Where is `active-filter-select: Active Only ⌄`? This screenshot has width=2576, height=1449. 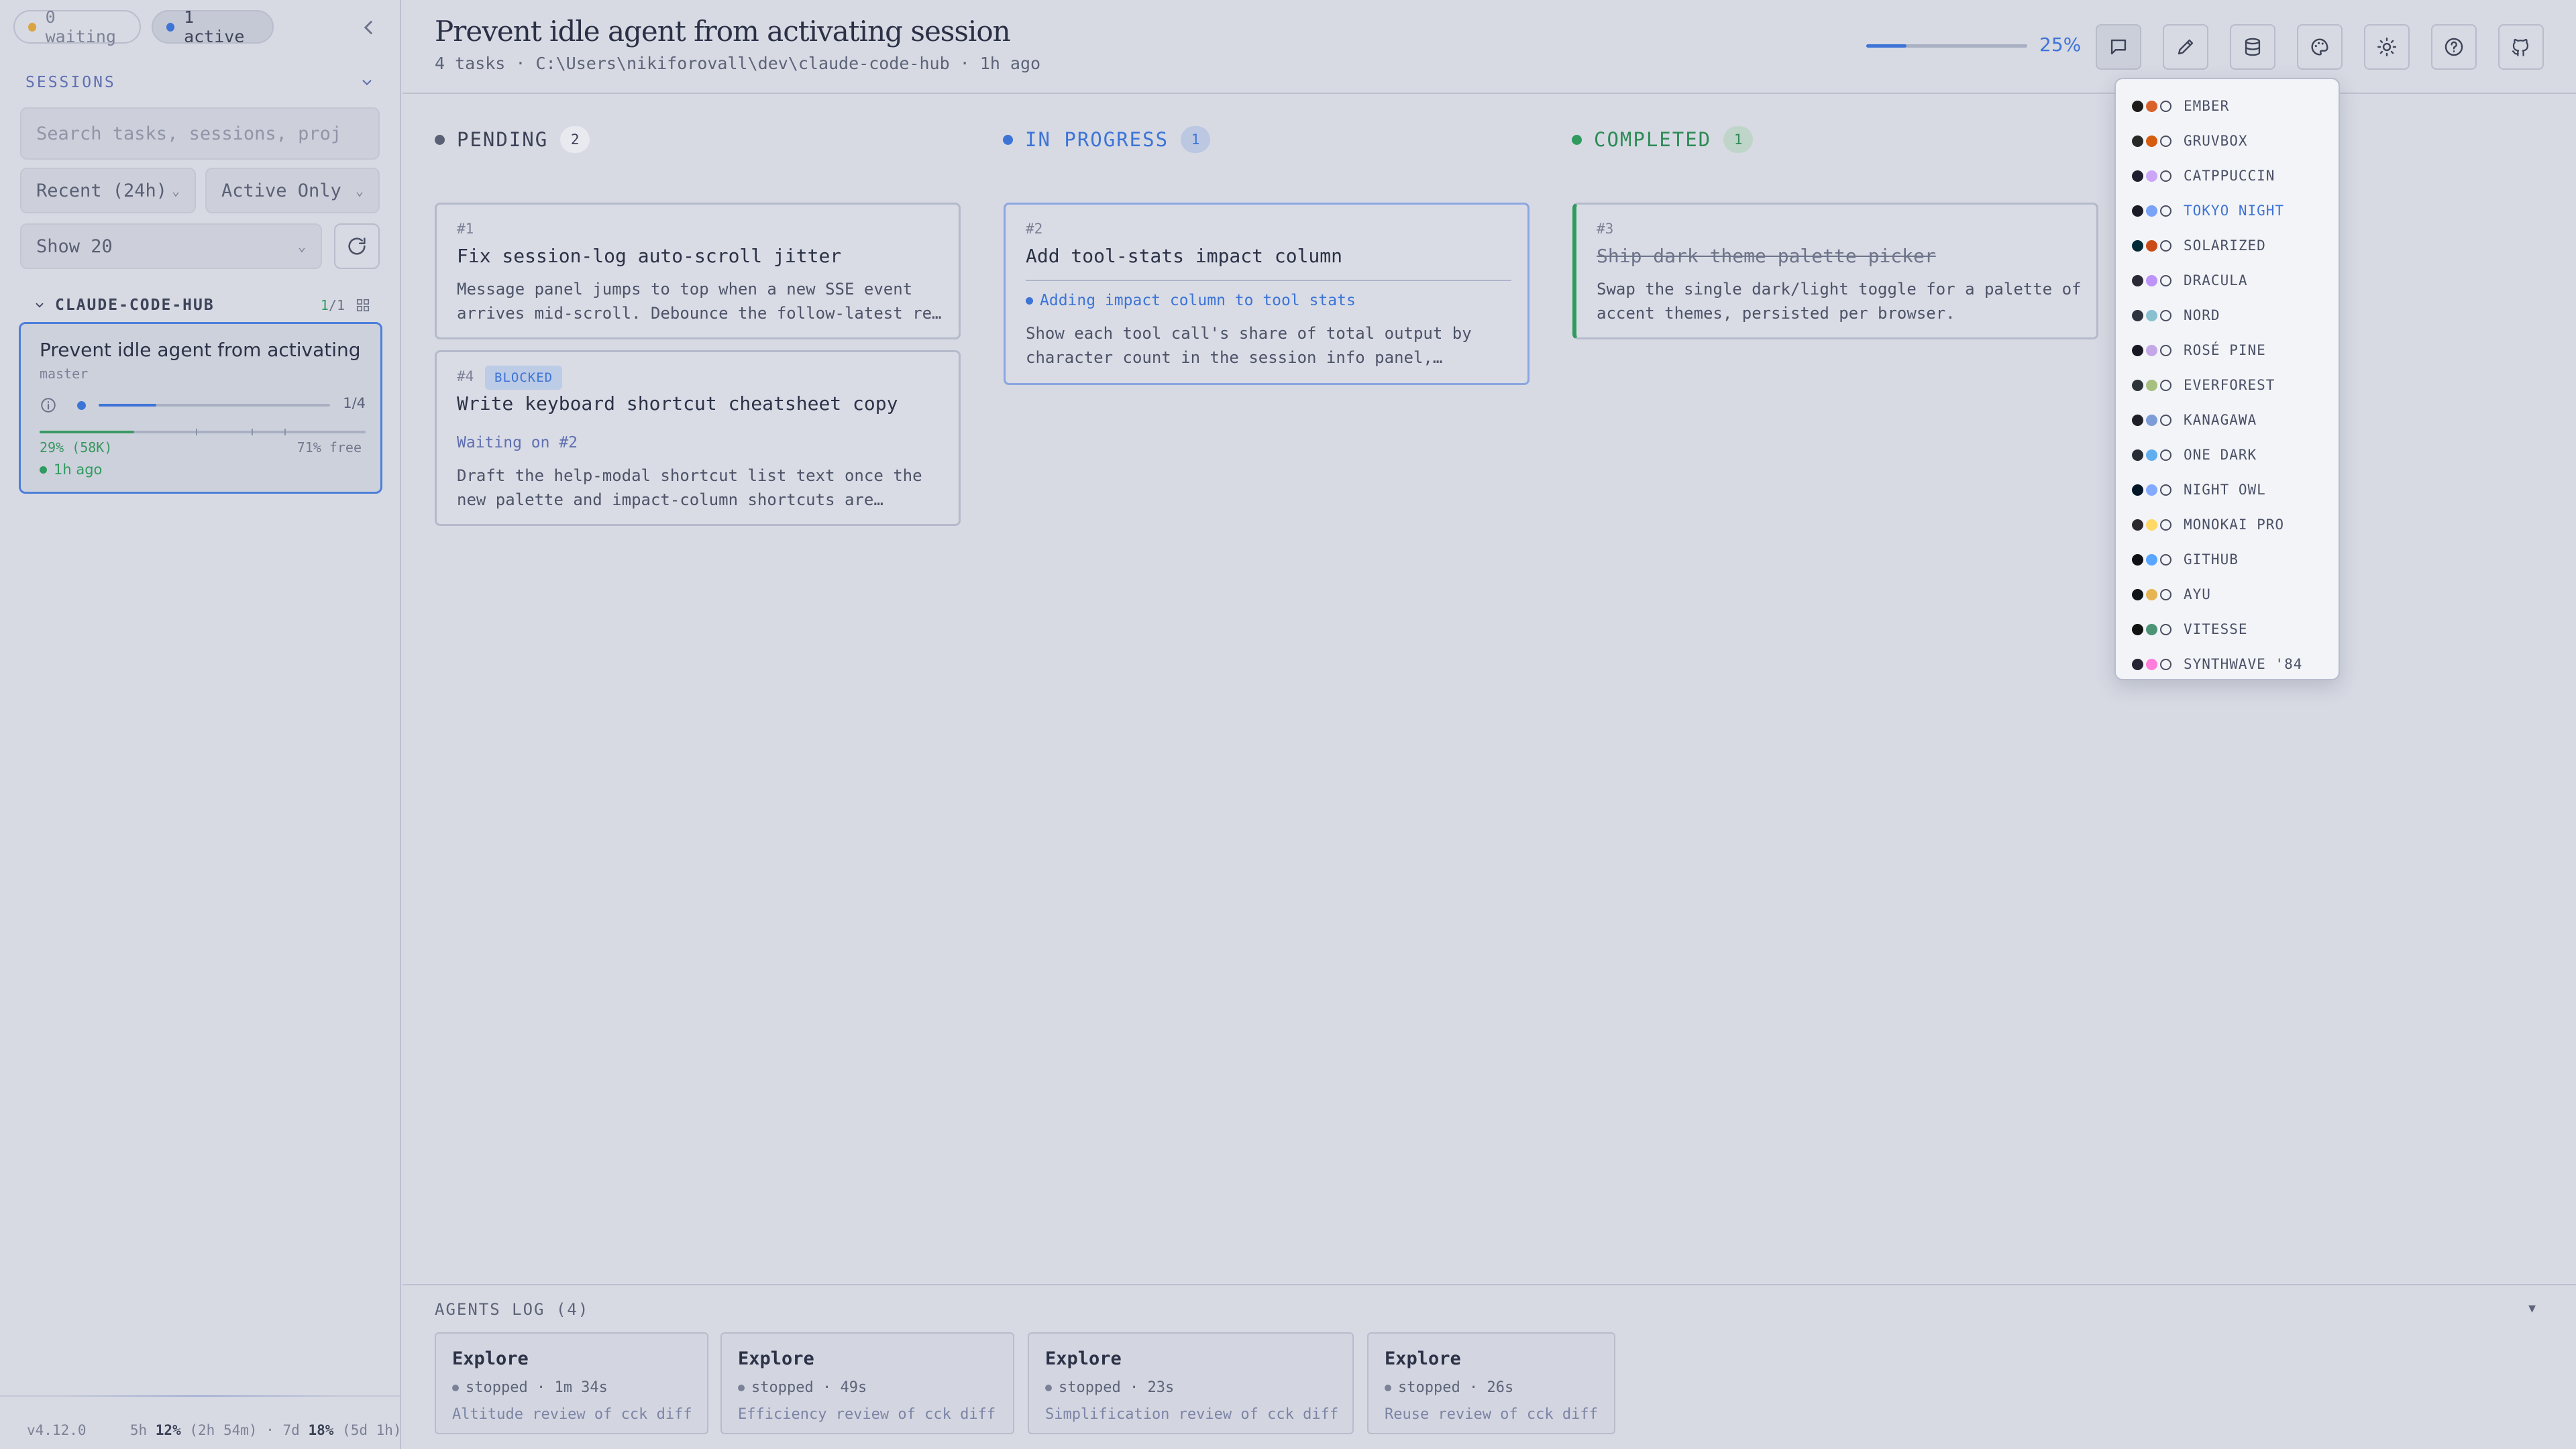
active-filter-select: Active Only ⌄ is located at coordinates (292, 190).